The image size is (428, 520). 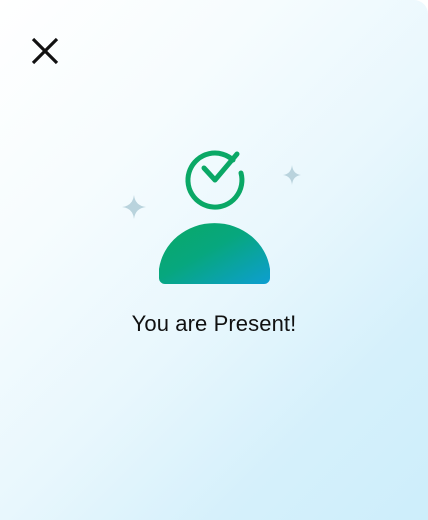 What do you see at coordinates (214, 323) in the screenshot?
I see `attendance-message: You are Present!` at bounding box center [214, 323].